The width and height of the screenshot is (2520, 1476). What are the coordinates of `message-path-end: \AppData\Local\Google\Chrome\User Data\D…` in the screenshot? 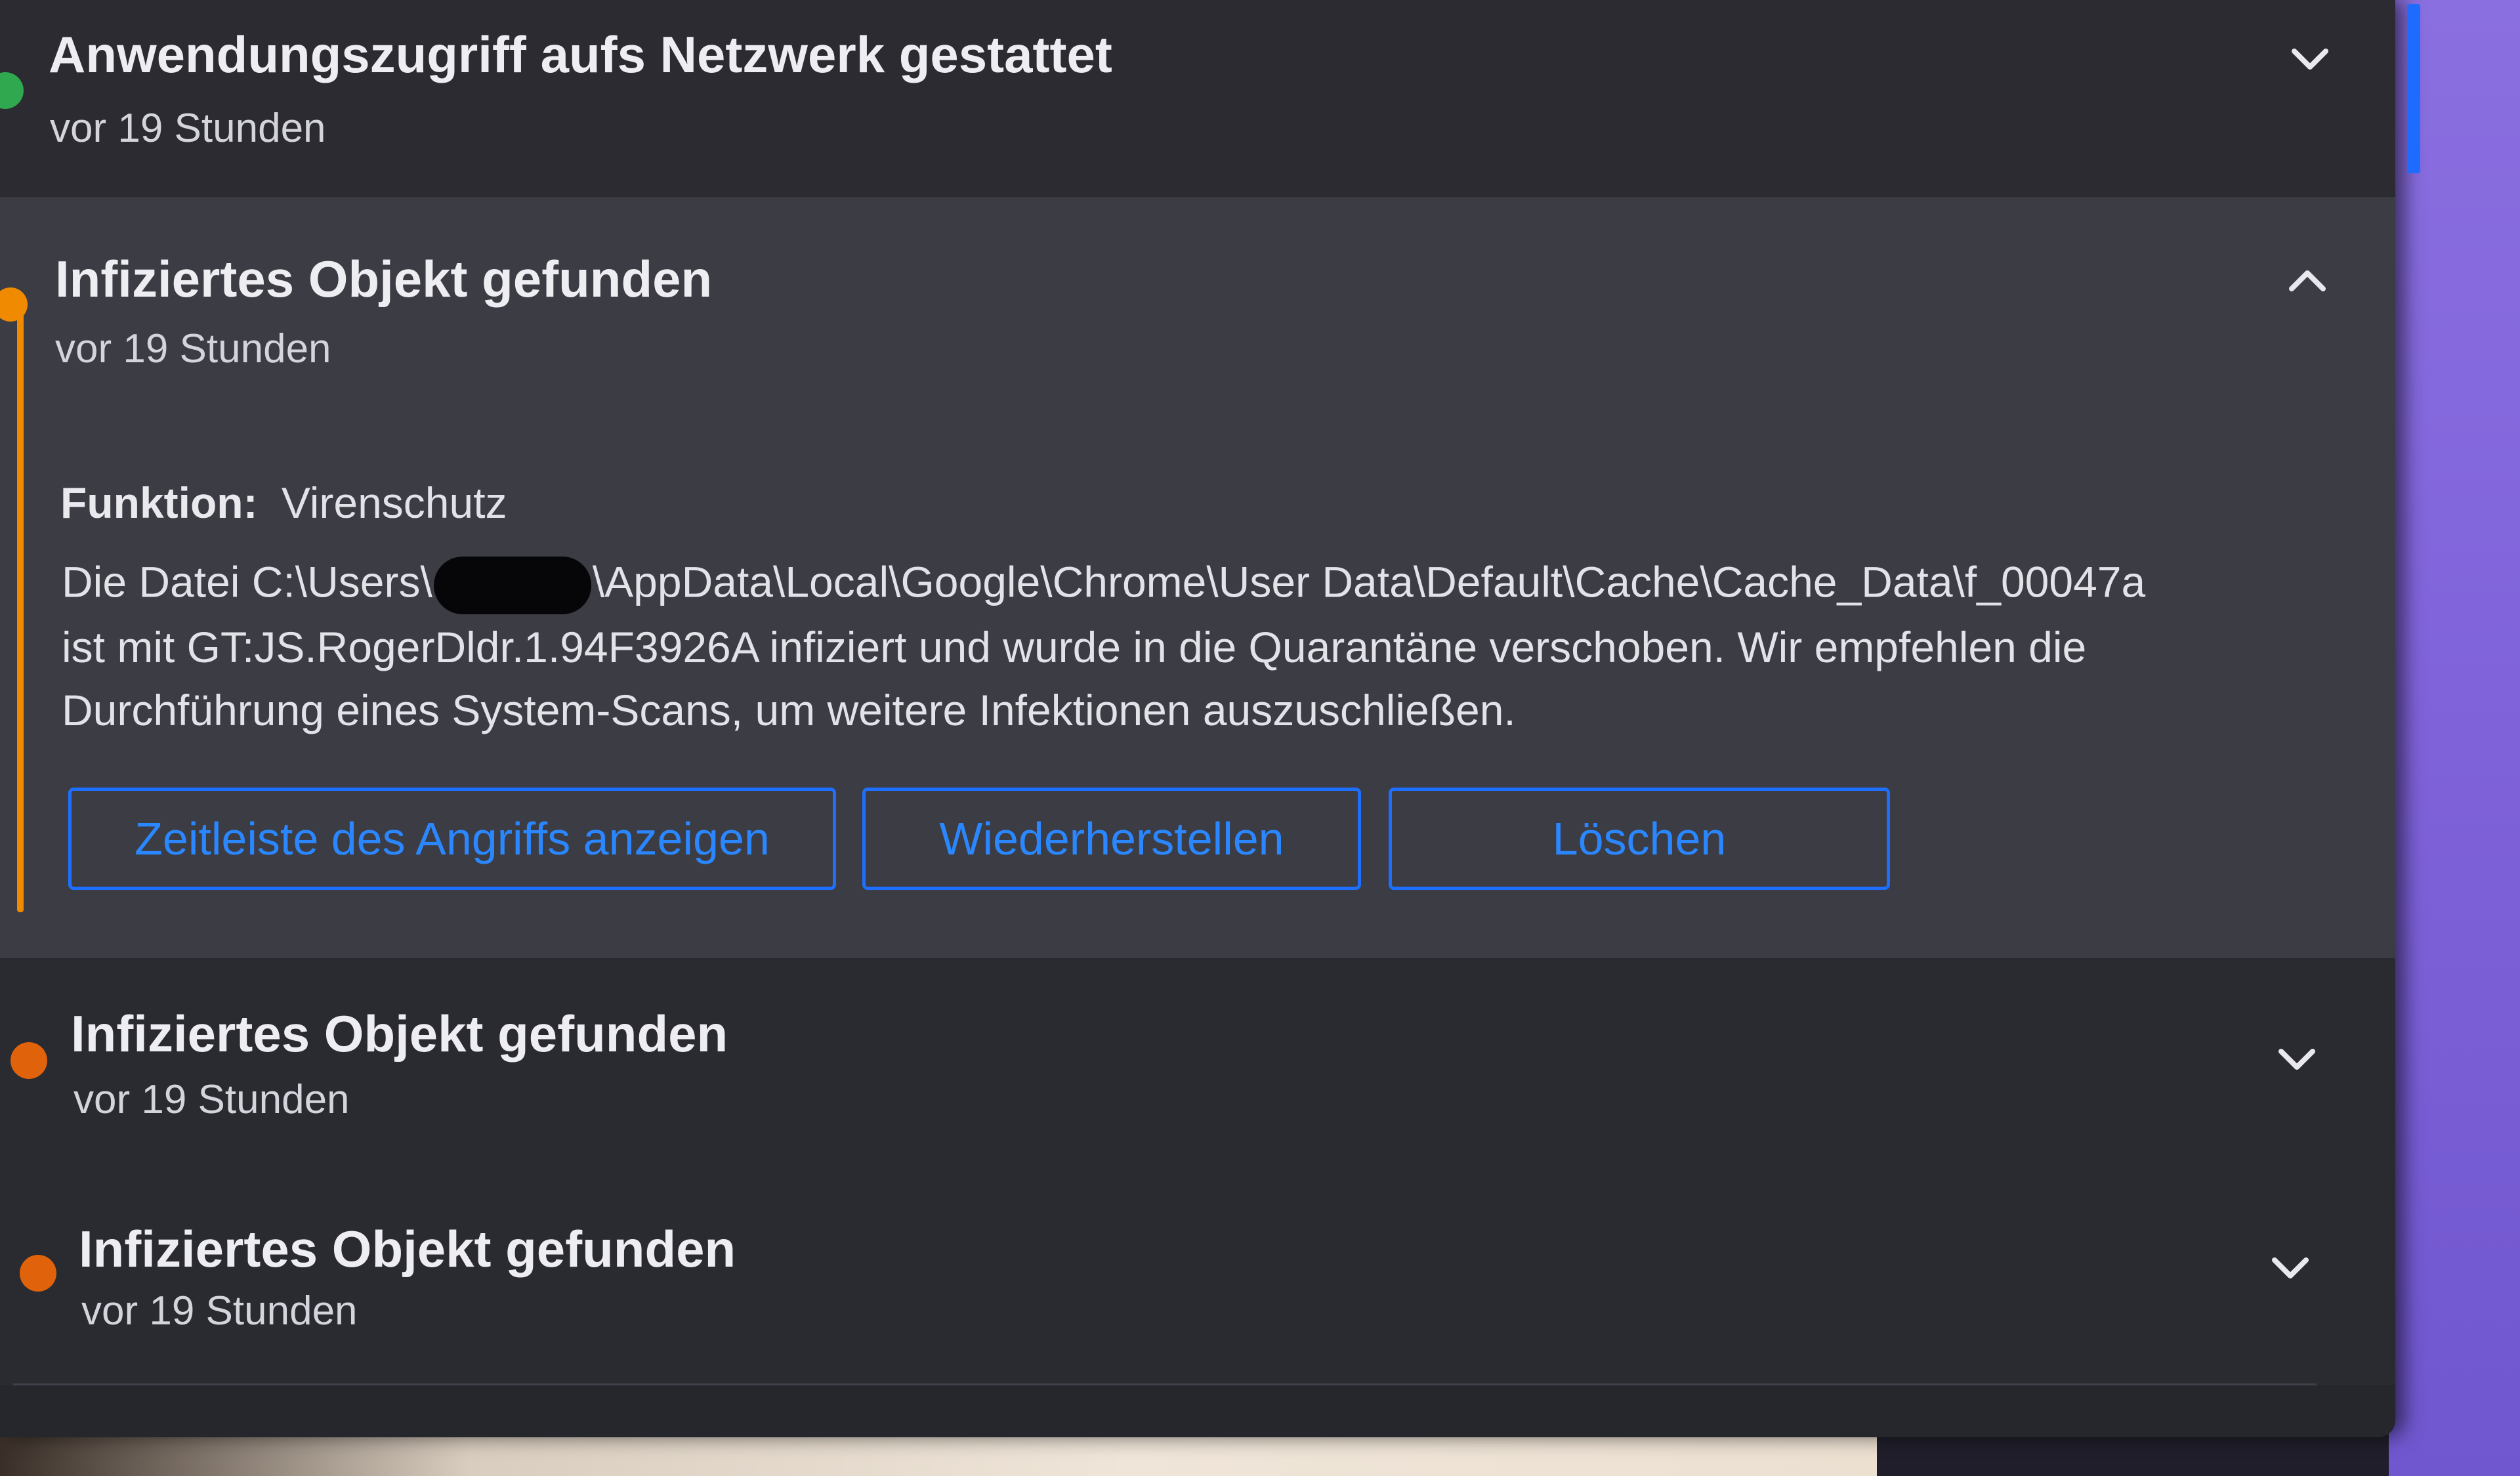 It's located at (1369, 581).